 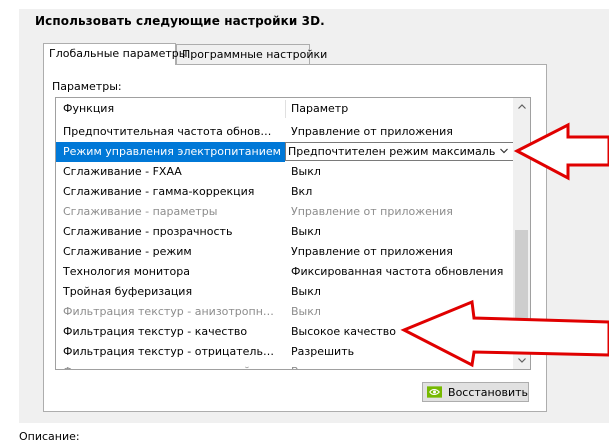 I want to click on row-function: Технология монитора, so click(x=126, y=271).